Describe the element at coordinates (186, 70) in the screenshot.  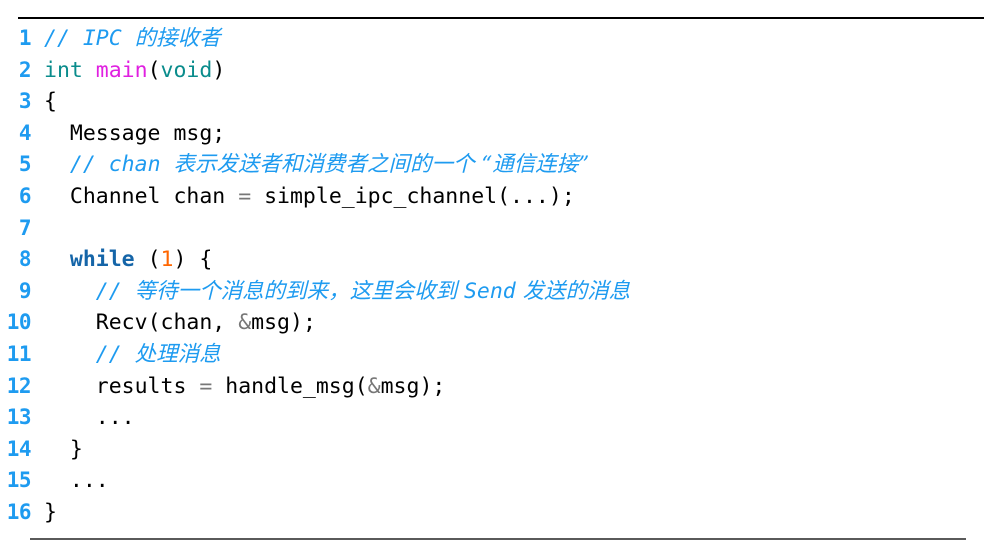
I see `keyword-void: void` at that location.